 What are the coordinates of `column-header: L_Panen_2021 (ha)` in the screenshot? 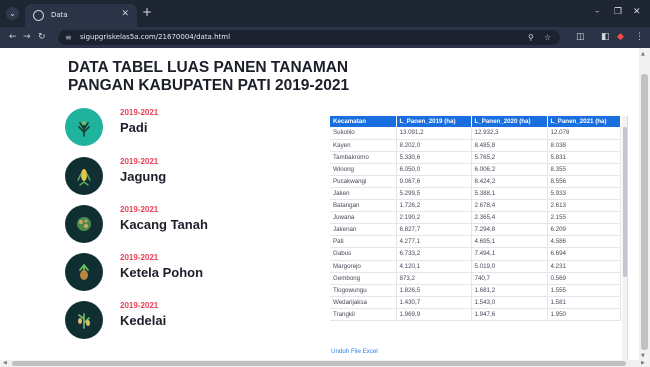 It's located at (584, 121).